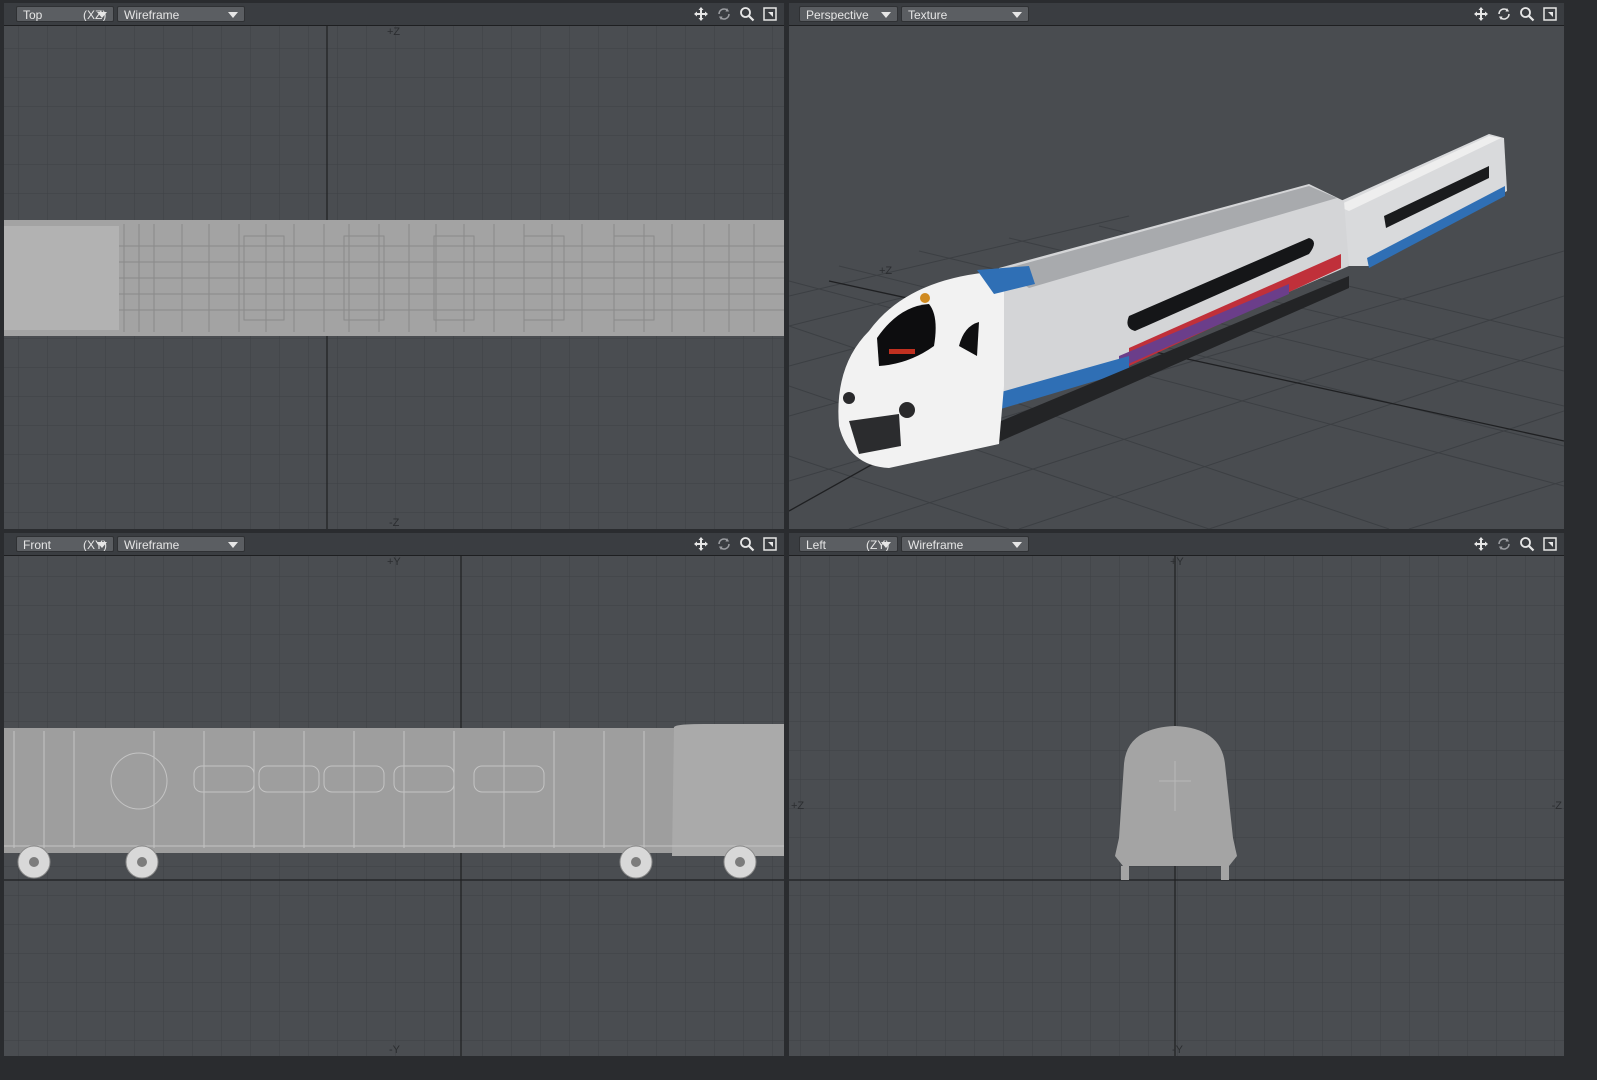 The width and height of the screenshot is (1597, 1080). Describe the element at coordinates (33, 15) in the screenshot. I see `view-name: Top` at that location.